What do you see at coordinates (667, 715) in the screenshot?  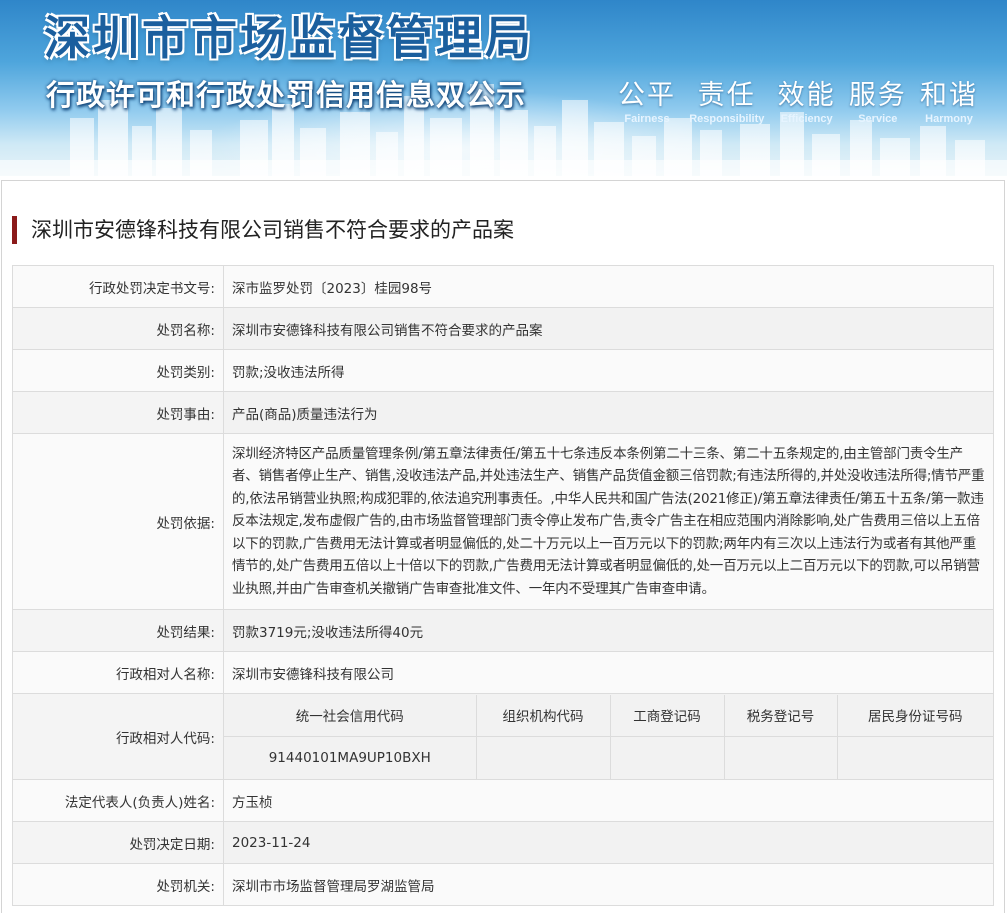 I see `code-header-business: 工商登记码` at bounding box center [667, 715].